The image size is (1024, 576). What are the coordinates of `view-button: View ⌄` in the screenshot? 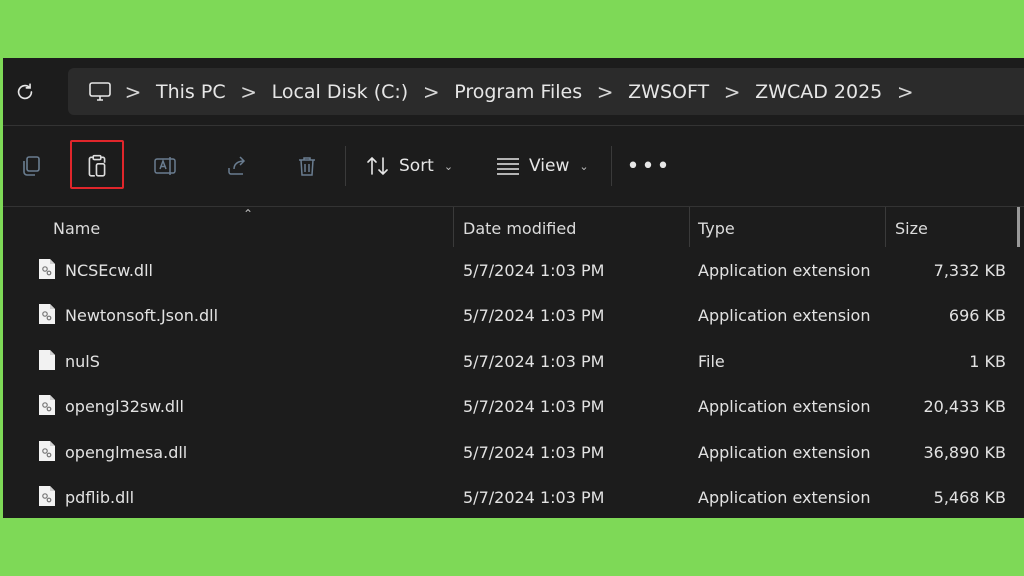 It's located at (542, 166).